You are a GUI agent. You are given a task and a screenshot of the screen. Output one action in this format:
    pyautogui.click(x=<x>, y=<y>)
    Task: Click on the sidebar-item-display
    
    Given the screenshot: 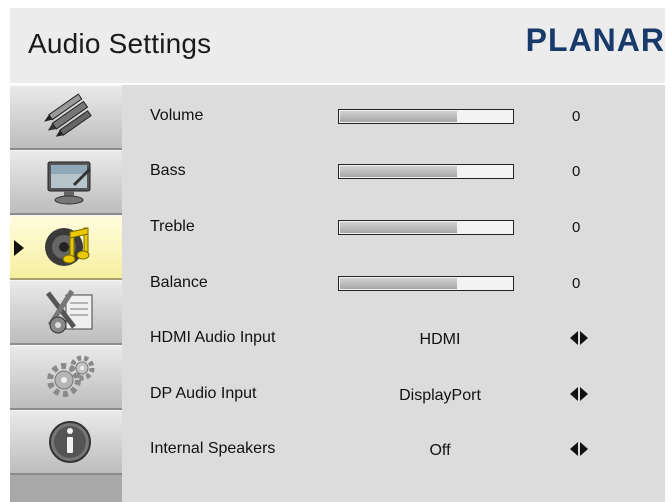 What is the action you would take?
    pyautogui.click(x=66, y=182)
    